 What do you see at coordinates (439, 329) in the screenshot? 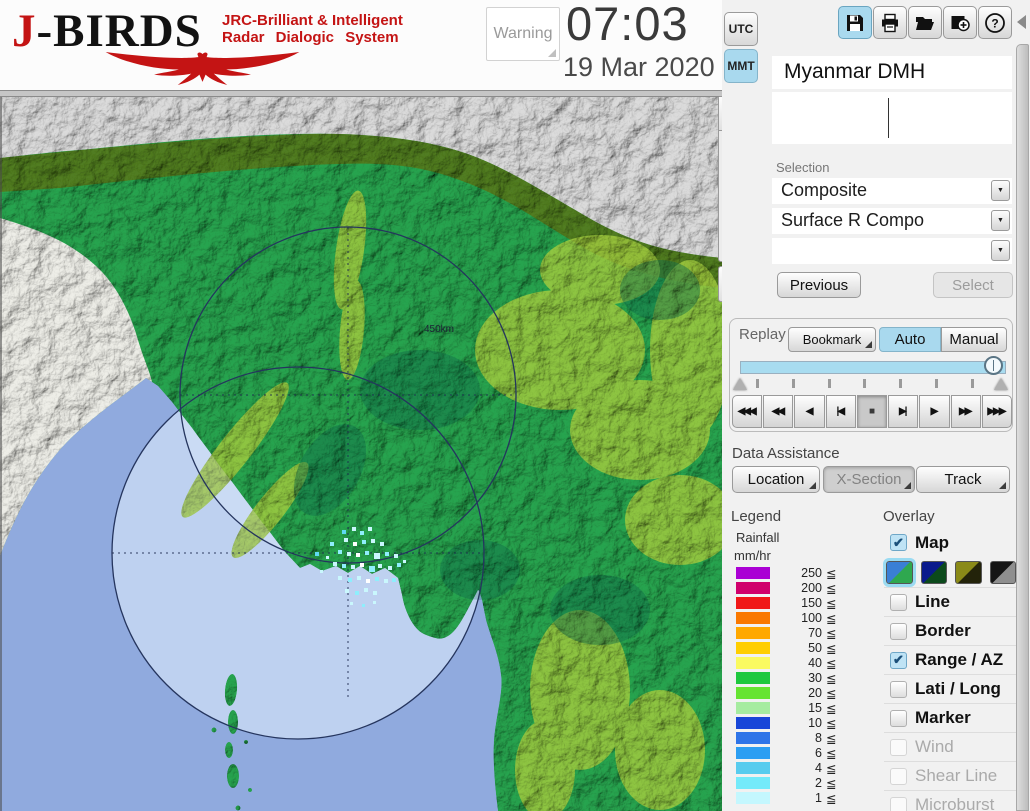
I see `range-ring-label: 450km` at bounding box center [439, 329].